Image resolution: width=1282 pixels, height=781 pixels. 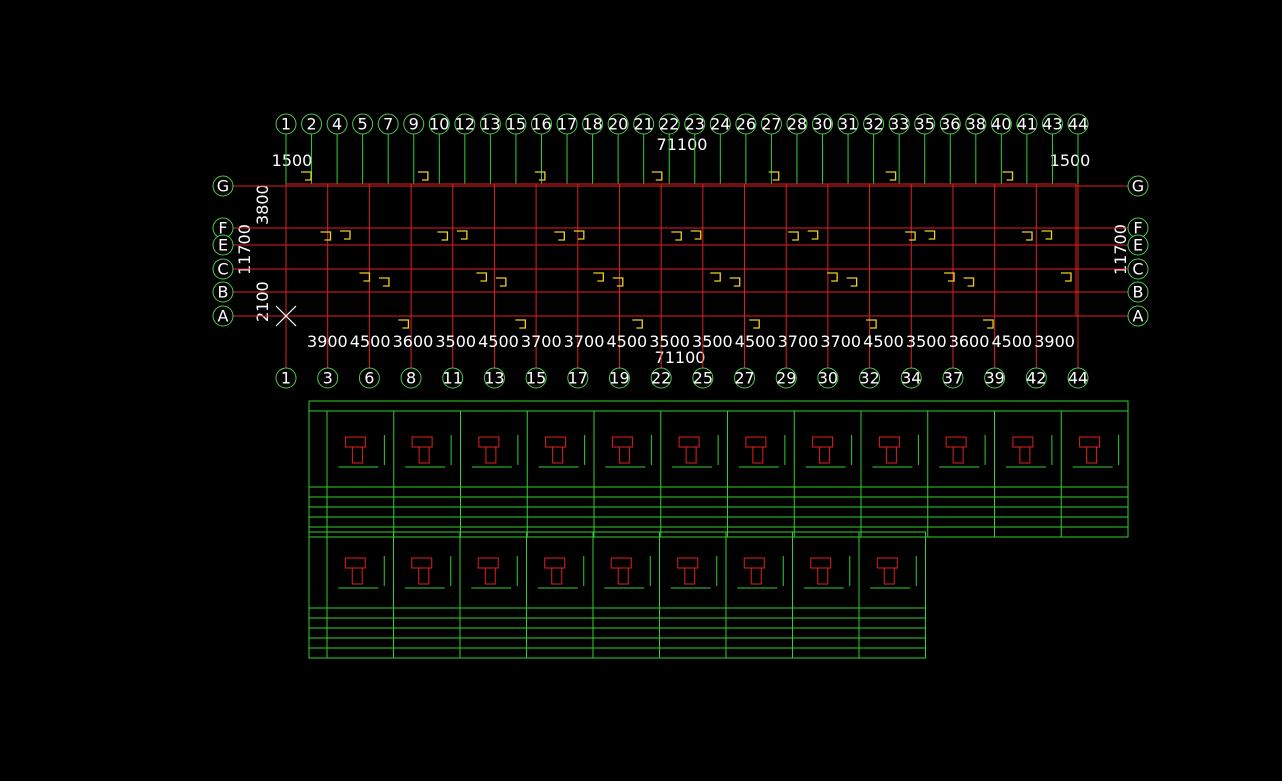 I want to click on plan-outline, so click(x=681, y=250).